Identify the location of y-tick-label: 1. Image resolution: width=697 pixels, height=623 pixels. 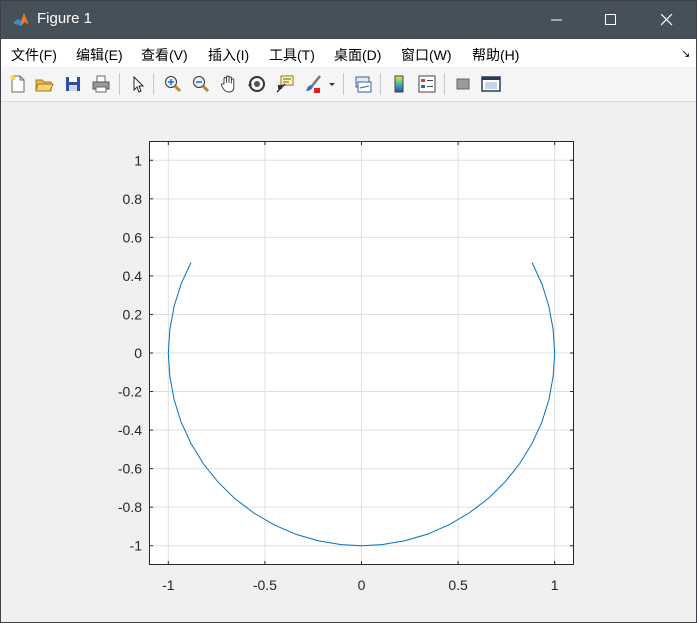
(138, 160).